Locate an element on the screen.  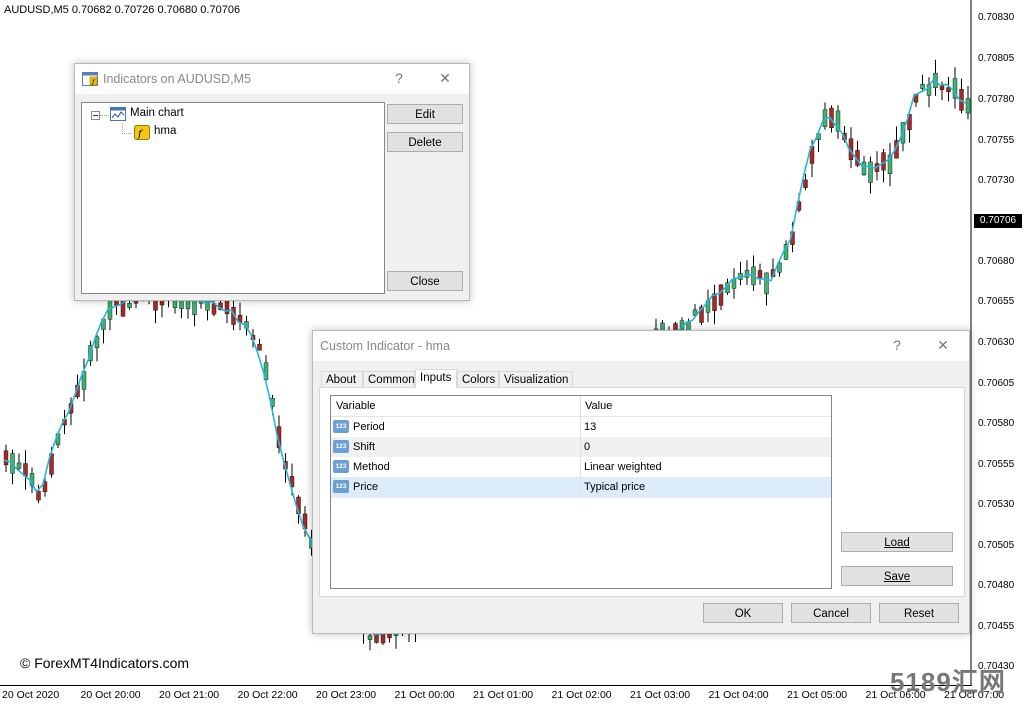
indicators-dialog-title: Indicators on AUDUSD,M5 is located at coordinates (177, 79).